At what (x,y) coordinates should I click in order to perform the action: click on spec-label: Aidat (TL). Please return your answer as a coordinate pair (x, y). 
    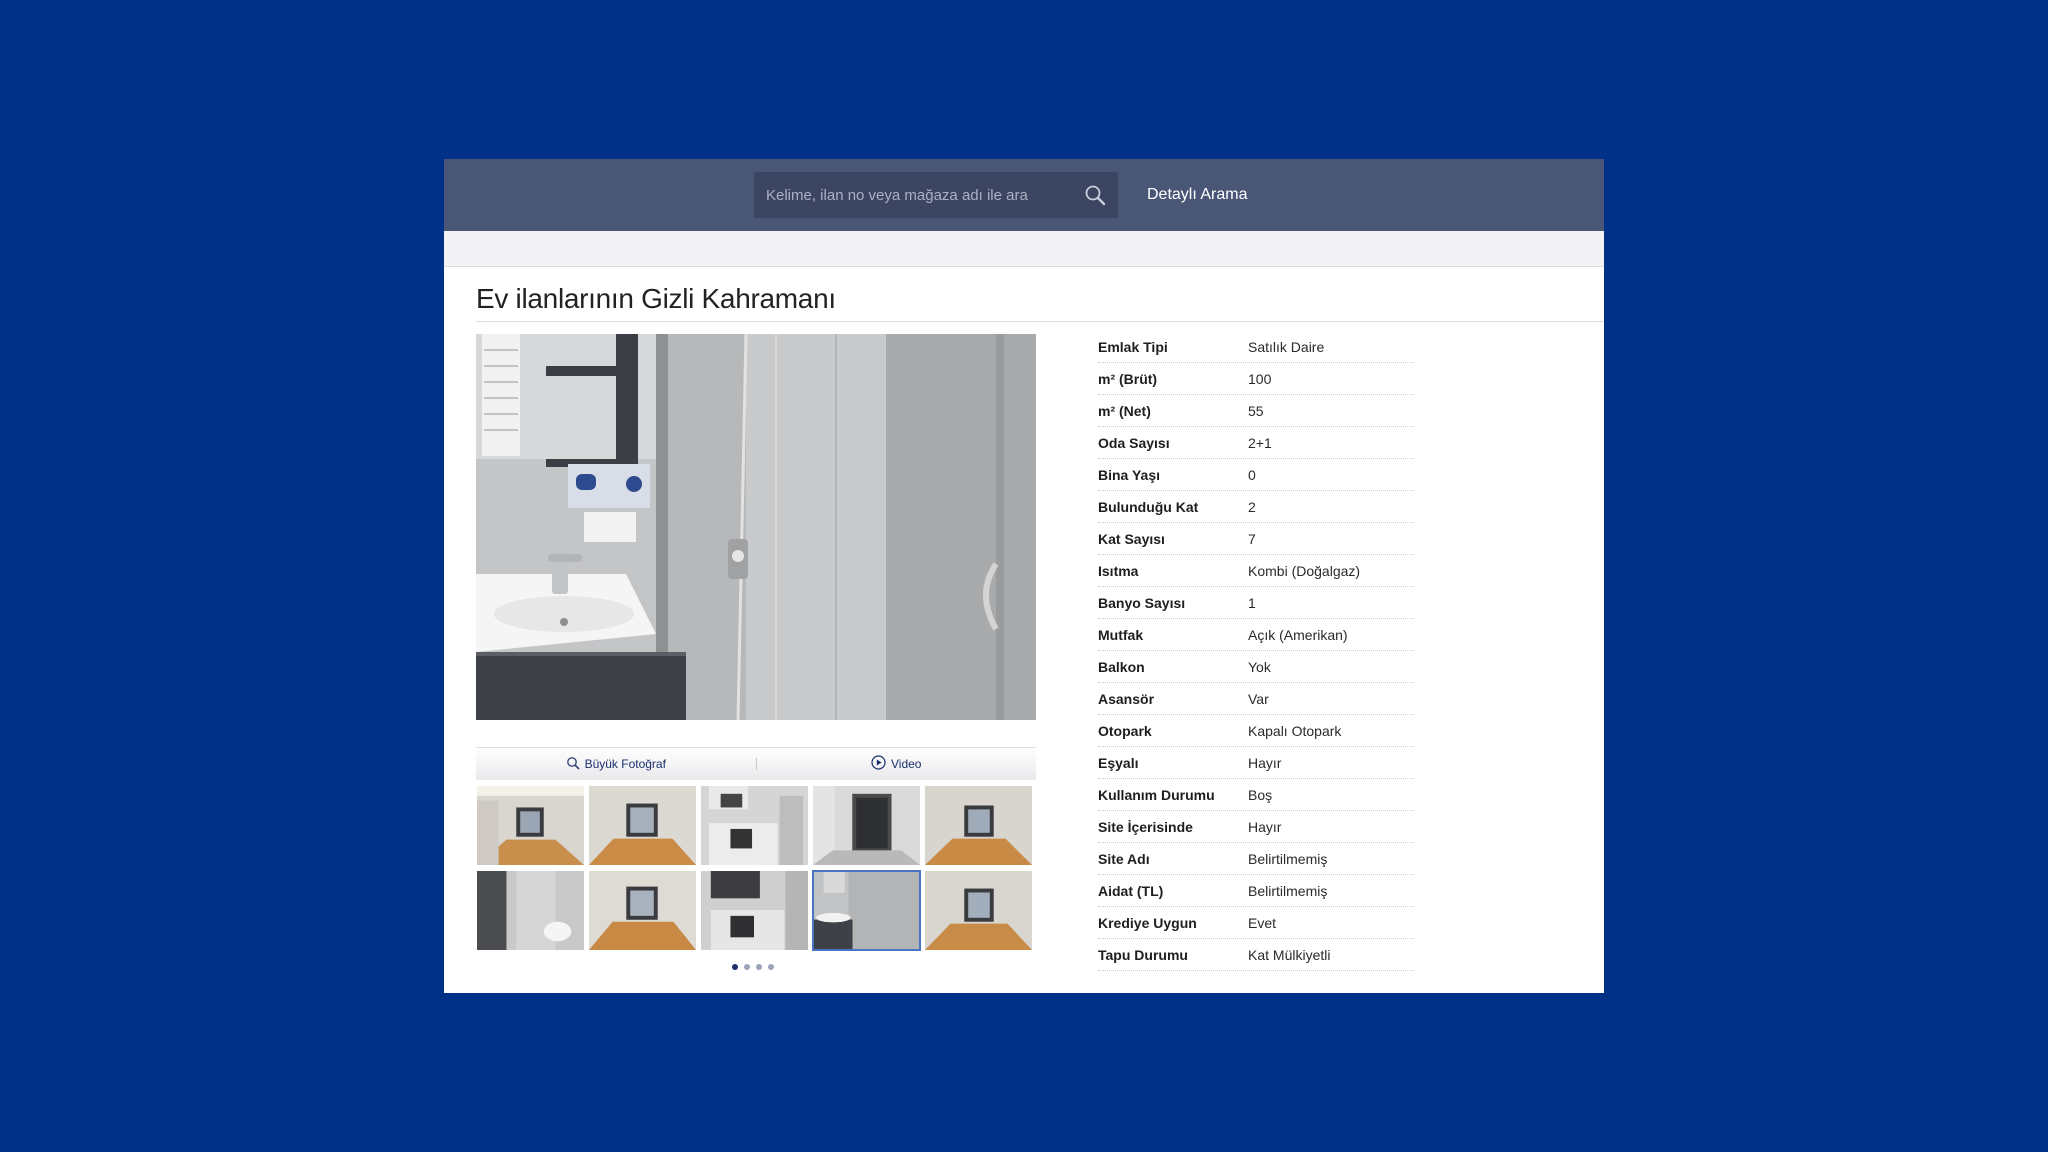
    Looking at the image, I should click on (1131, 890).